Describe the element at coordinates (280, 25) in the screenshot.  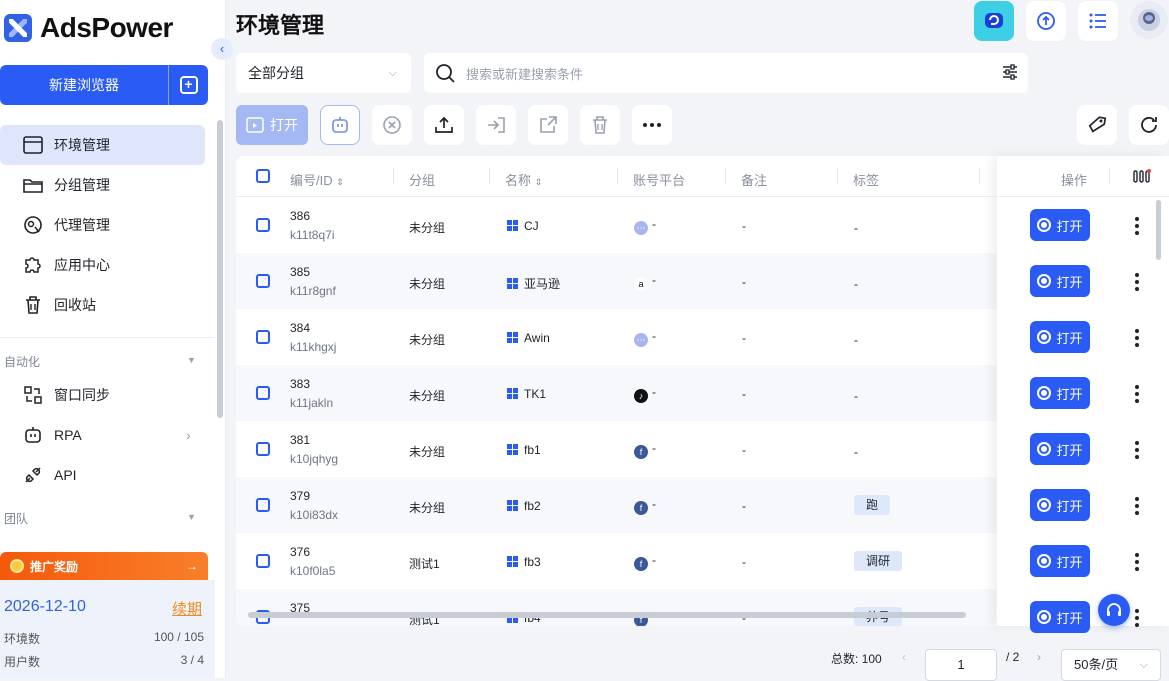
I see `page-title: 环境管理` at that location.